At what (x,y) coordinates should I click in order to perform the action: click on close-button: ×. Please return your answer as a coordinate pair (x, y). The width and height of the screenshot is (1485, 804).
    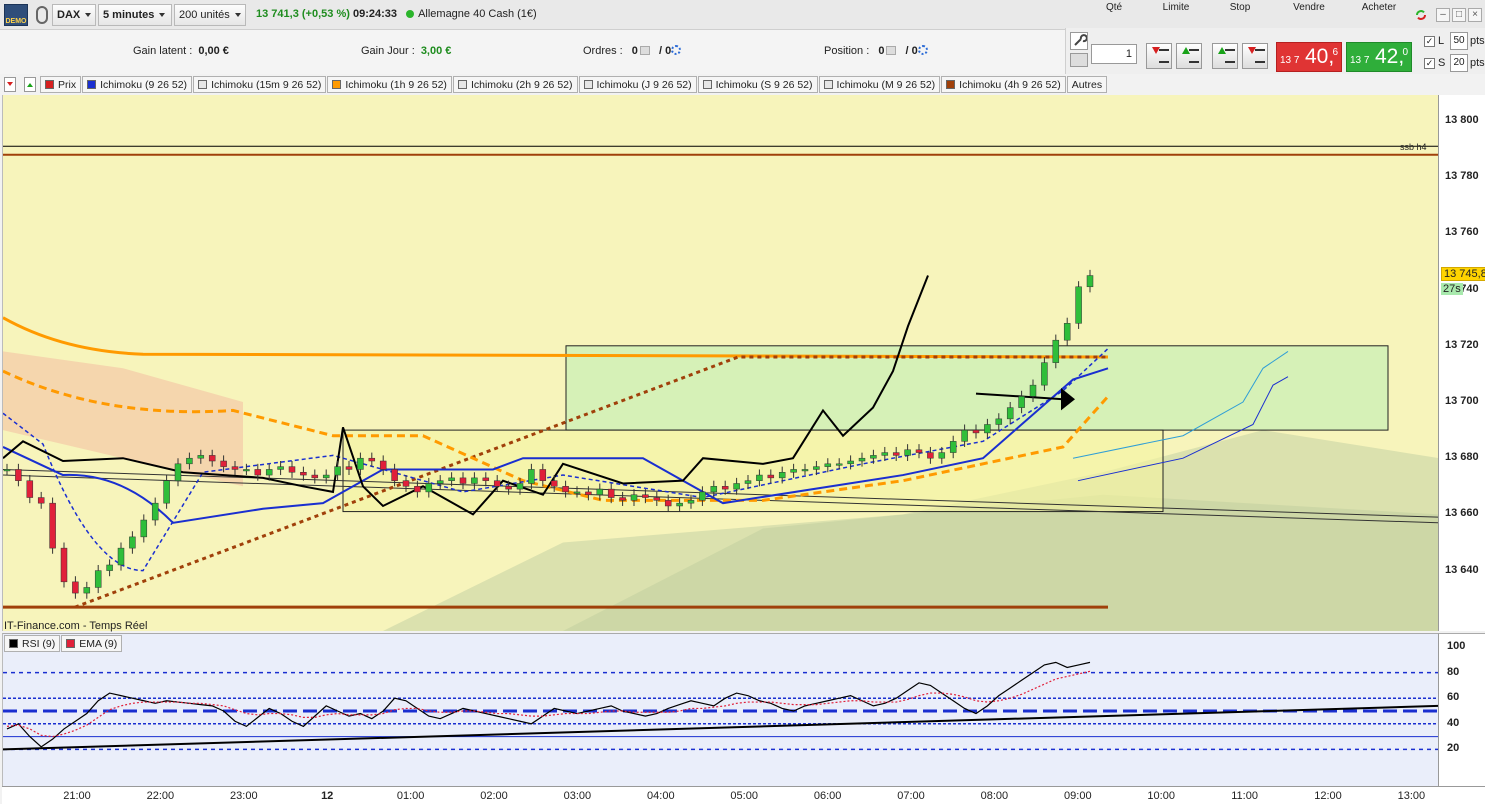
    Looking at the image, I should click on (1475, 15).